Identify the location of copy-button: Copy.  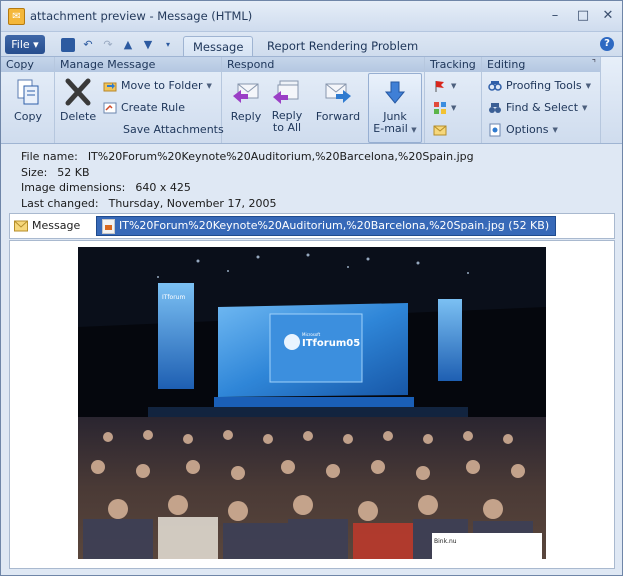
(28, 100).